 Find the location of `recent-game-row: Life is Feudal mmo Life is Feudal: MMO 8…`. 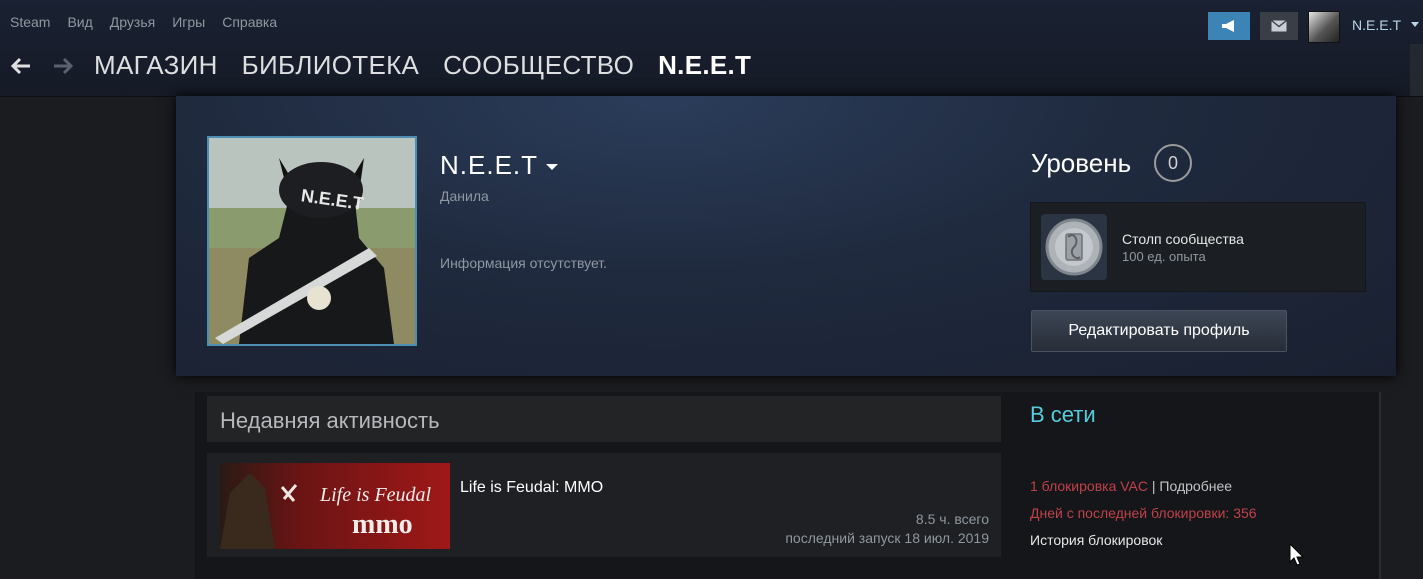

recent-game-row: Life is Feudal mmo Life is Feudal: MMO 8… is located at coordinates (604, 505).